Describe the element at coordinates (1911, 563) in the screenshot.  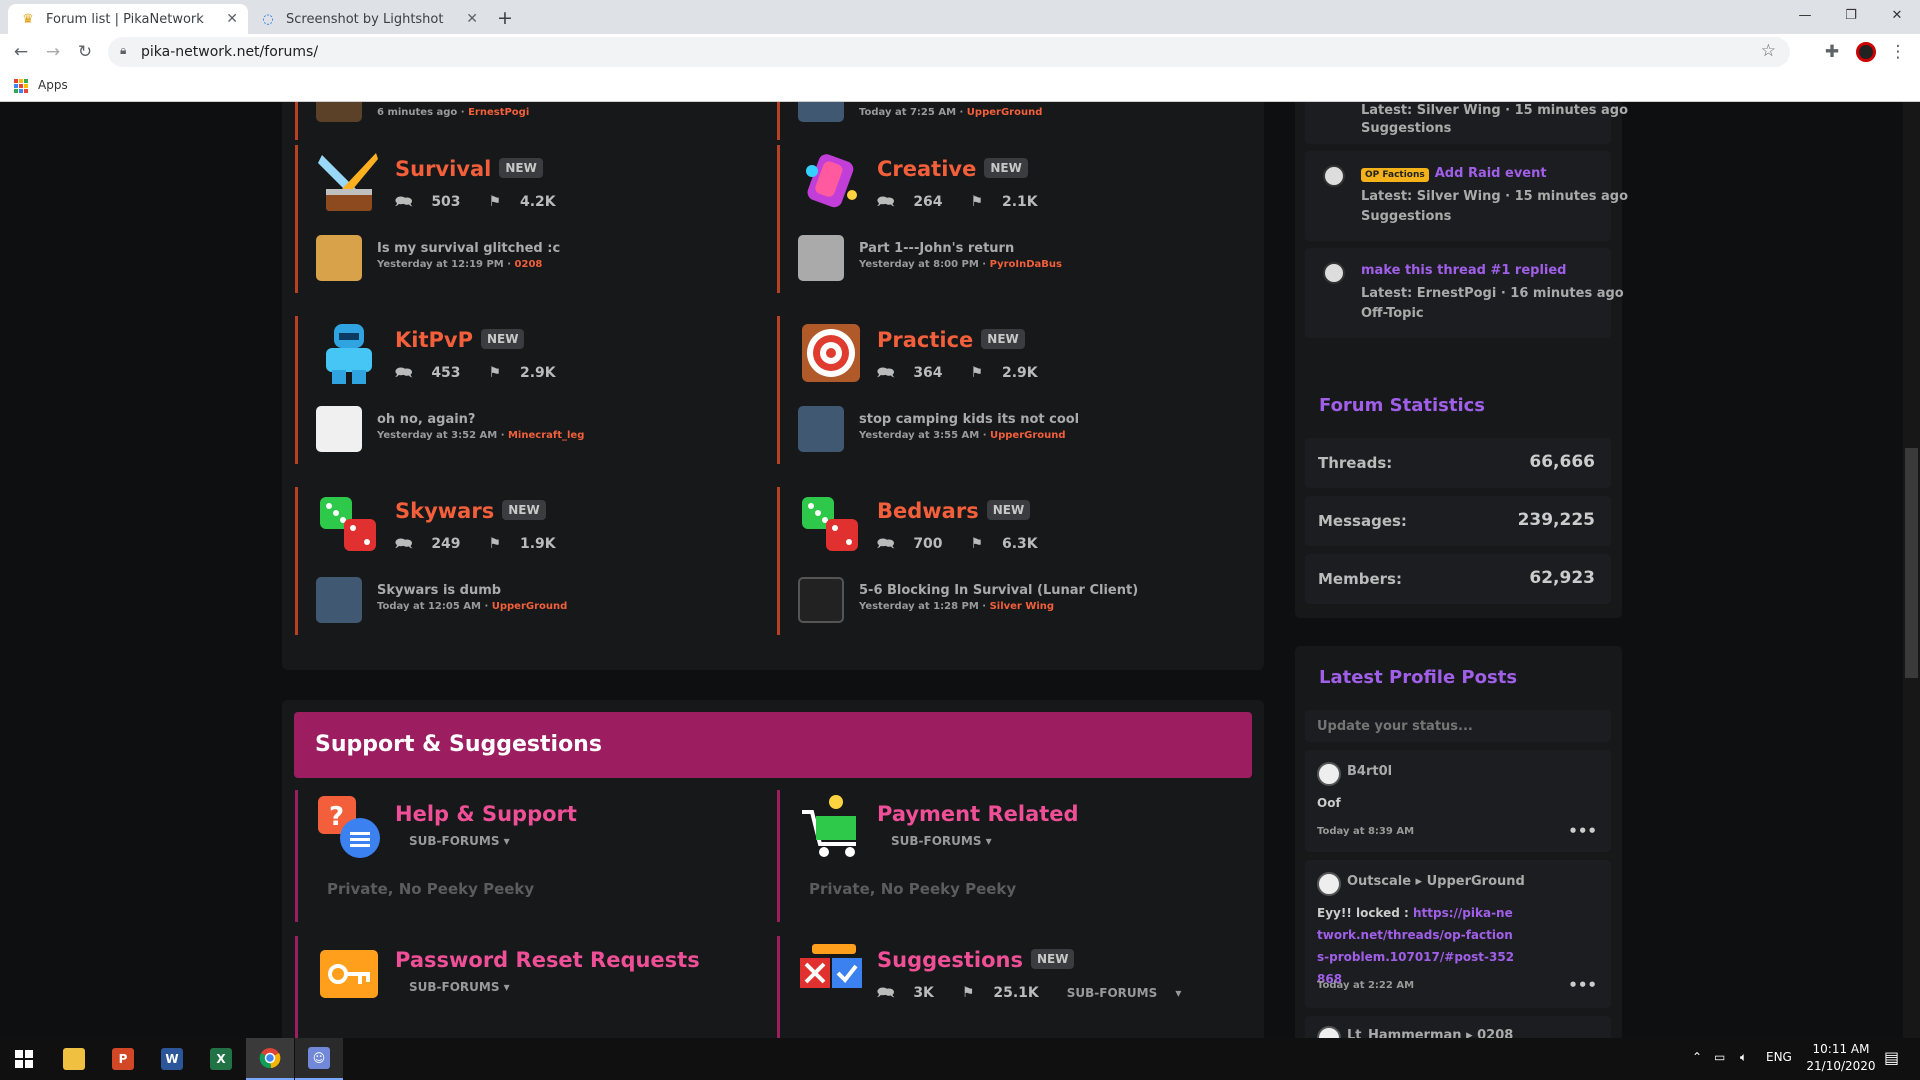
I see `scrollbar-thumb` at that location.